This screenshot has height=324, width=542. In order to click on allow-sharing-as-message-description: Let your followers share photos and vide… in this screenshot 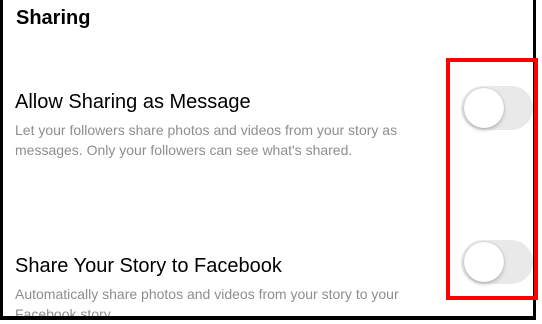, I will do `click(206, 140)`.